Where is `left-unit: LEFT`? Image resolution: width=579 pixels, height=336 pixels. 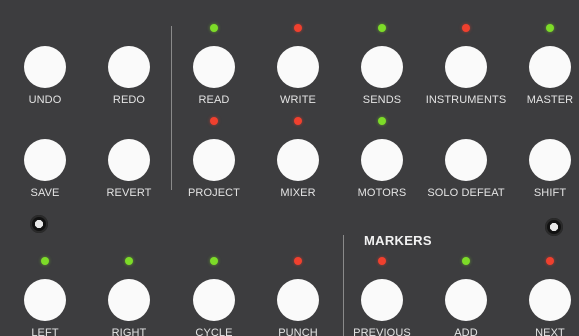
left-unit: LEFT is located at coordinates (45, 296).